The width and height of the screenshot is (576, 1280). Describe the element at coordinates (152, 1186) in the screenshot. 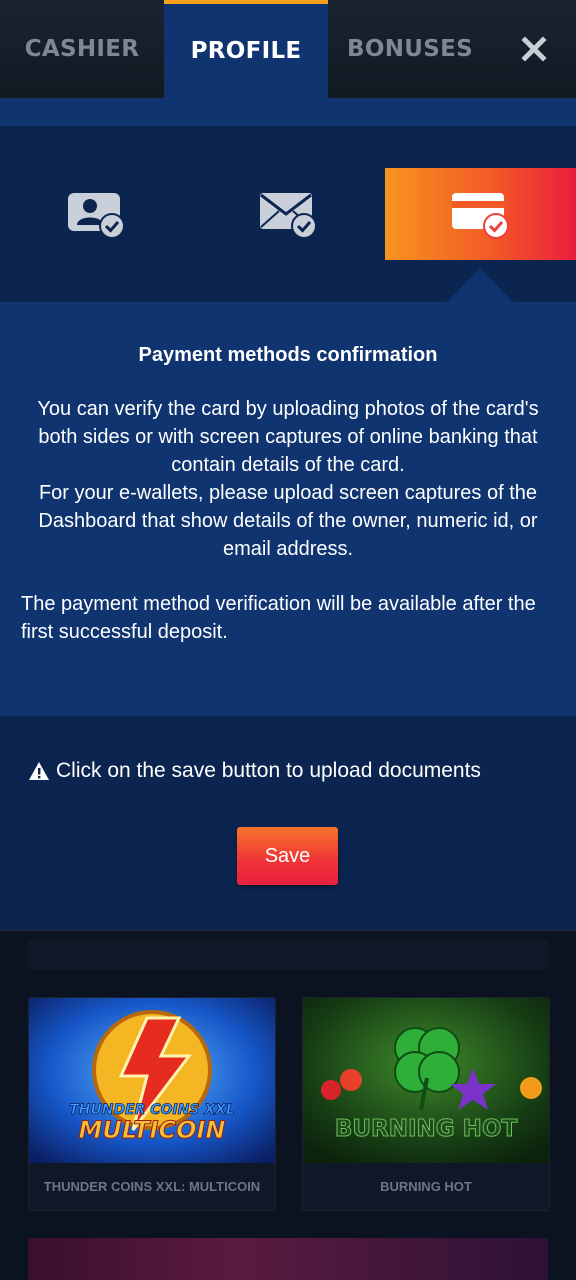

I see `game-name: THUNDER COINS XXL: MULTICOIN` at that location.